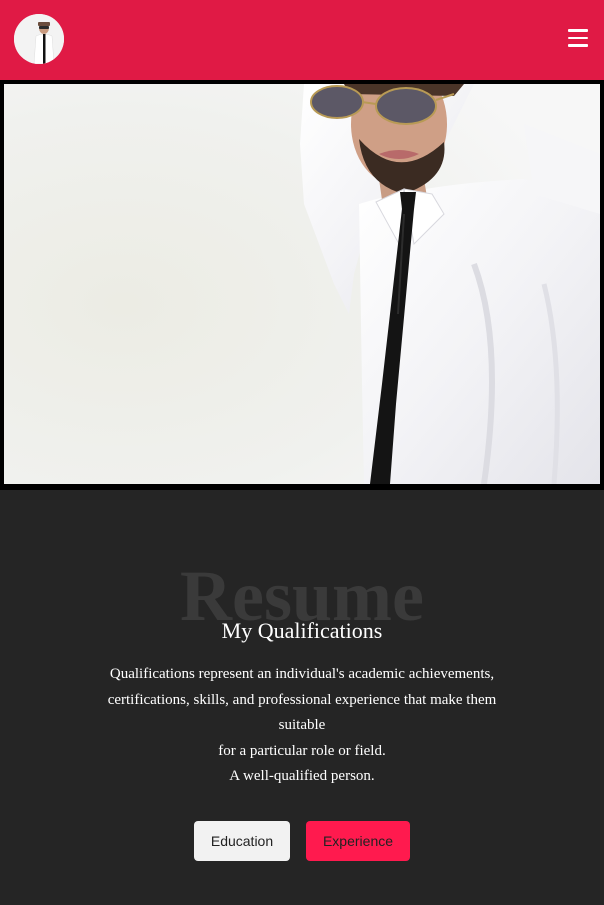 The image size is (604, 905). Describe the element at coordinates (302, 630) in the screenshot. I see `section-title: My Qualifications` at that location.